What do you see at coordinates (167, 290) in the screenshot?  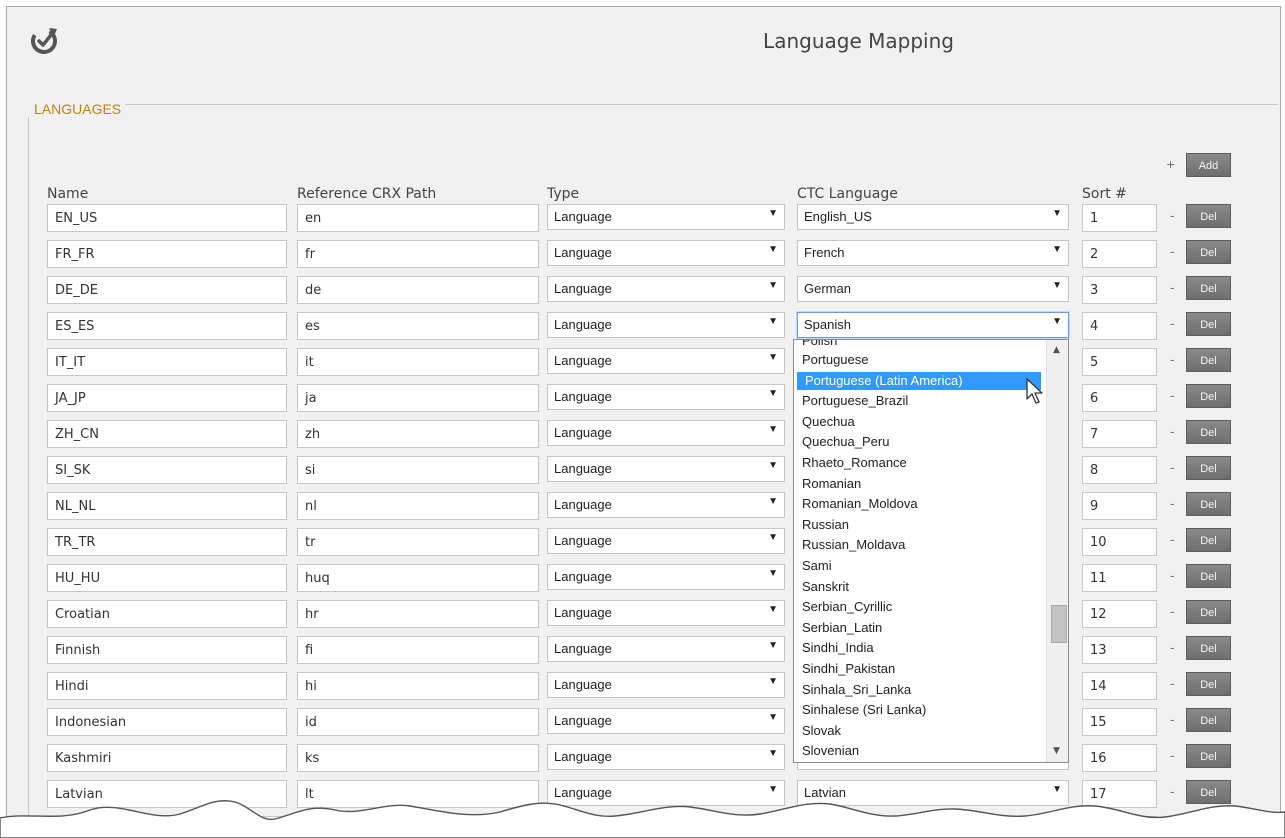 I see `name-field: DE_DE` at bounding box center [167, 290].